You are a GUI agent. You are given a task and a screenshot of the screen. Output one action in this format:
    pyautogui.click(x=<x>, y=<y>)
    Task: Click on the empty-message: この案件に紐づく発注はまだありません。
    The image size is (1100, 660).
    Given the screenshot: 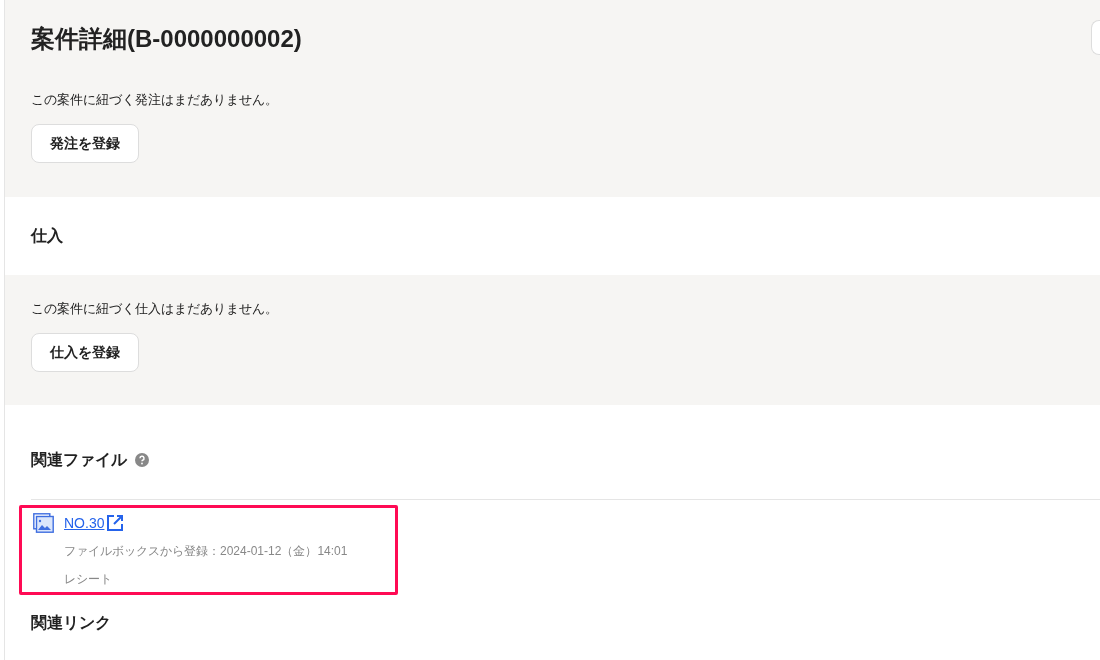 What is the action you would take?
    pyautogui.click(x=154, y=100)
    